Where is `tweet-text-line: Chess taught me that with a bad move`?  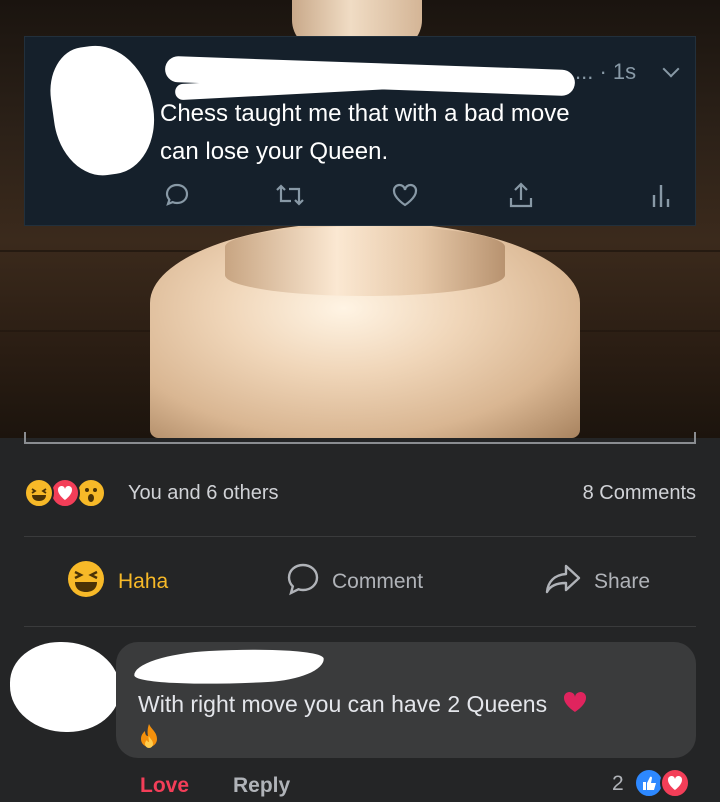
tweet-text-line: Chess taught me that with a bad move is located at coordinates (365, 113).